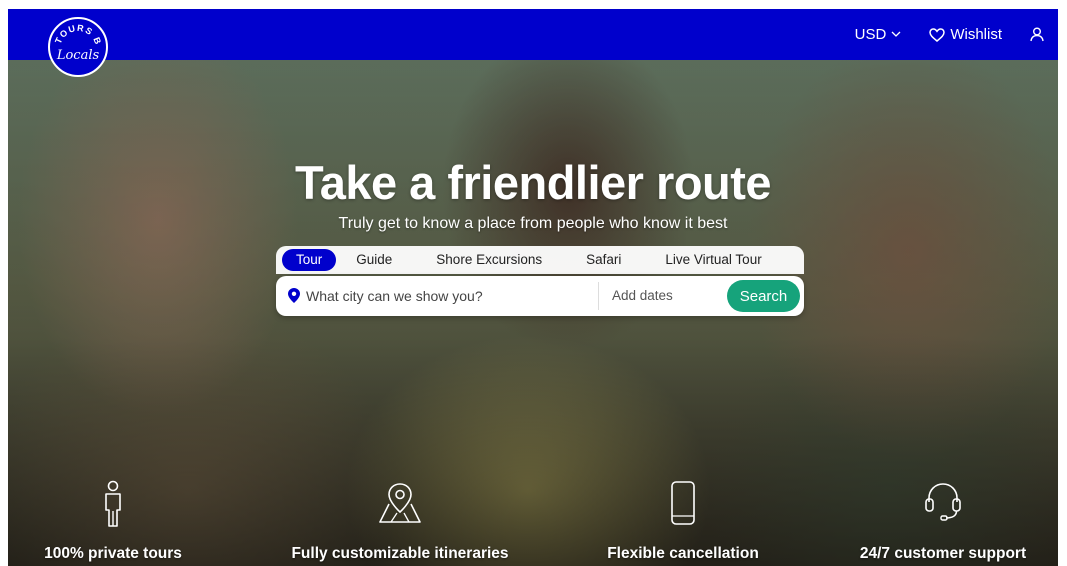 The image size is (1067, 566). I want to click on hero-title: Take a friendlier route, so click(533, 182).